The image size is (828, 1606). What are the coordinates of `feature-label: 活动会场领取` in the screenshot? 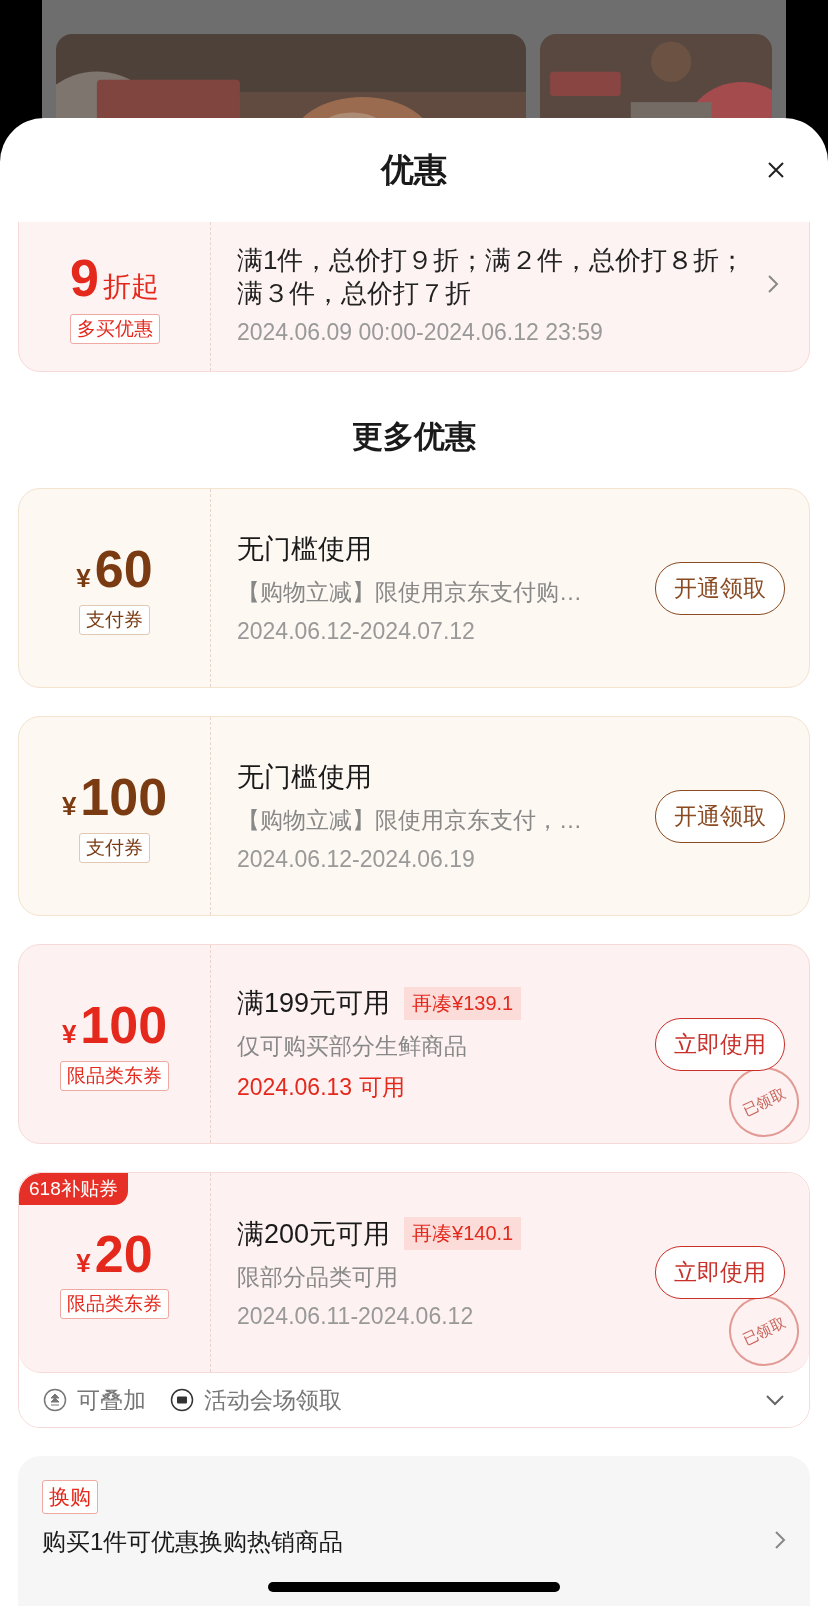 It's located at (273, 1400).